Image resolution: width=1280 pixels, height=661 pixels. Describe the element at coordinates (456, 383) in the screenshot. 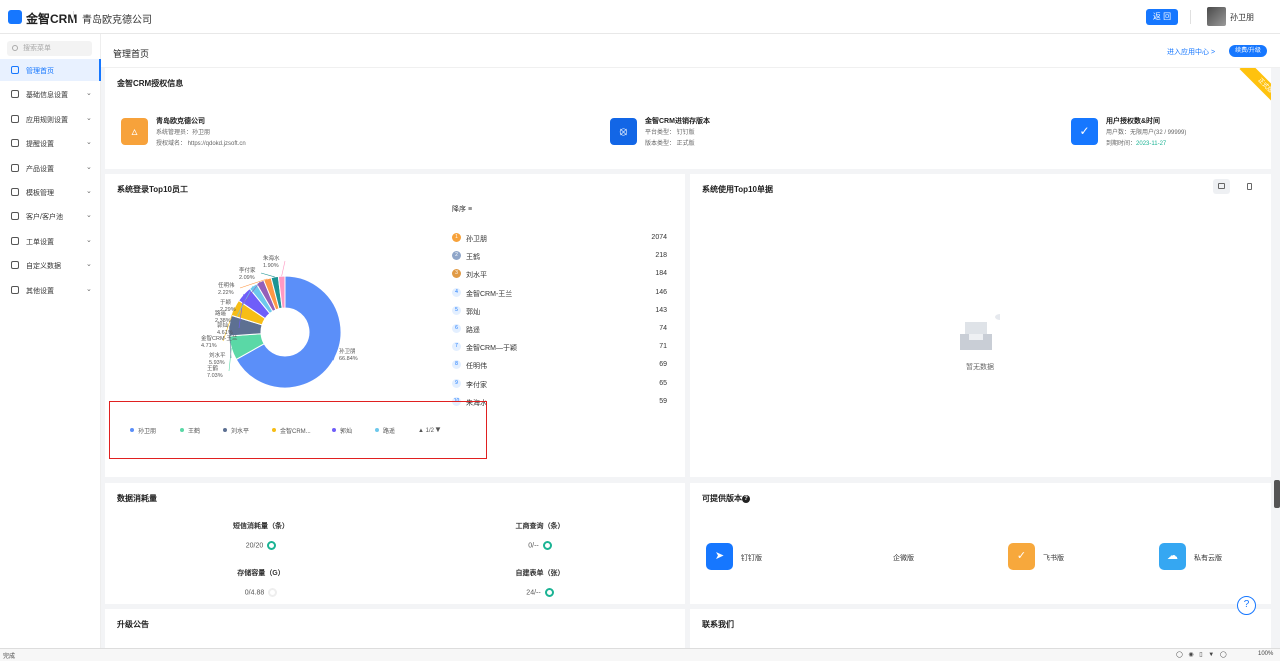

I see `rank-badge: 9` at that location.